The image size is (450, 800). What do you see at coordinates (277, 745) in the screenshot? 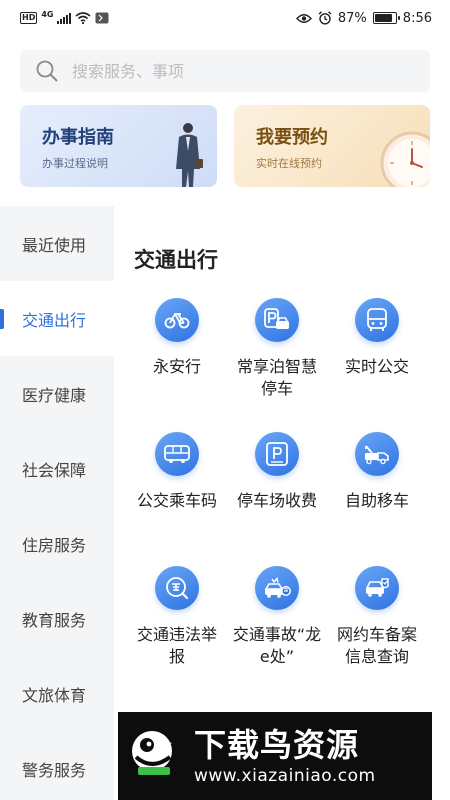
I see `watermark-title: 下载鸟资源` at bounding box center [277, 745].